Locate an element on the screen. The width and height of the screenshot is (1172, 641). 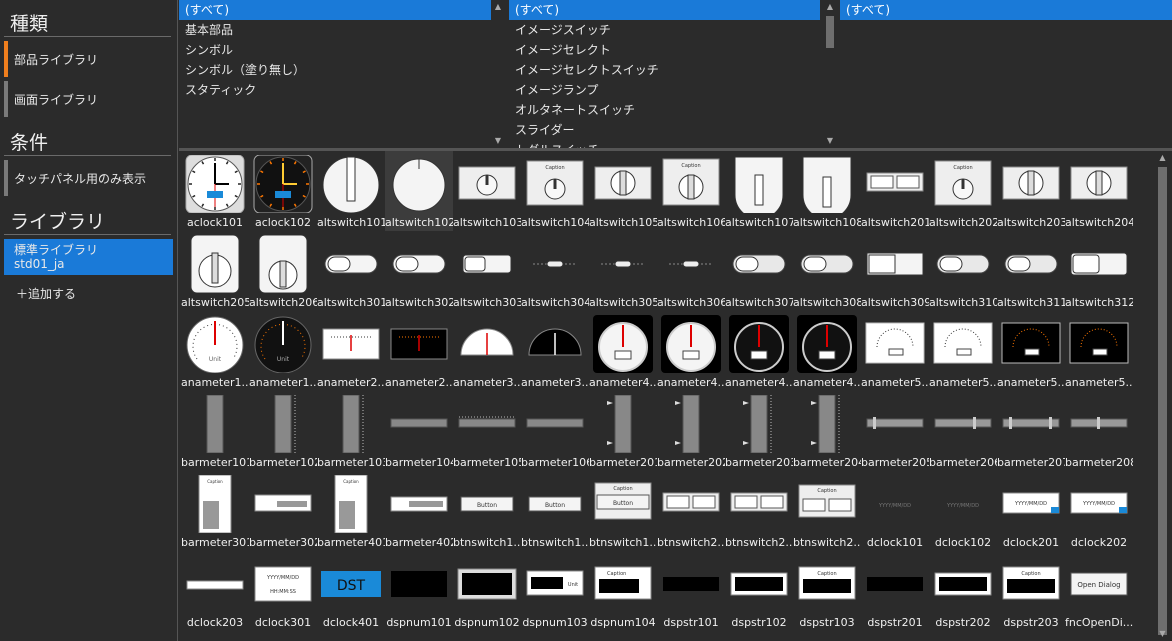
part-barmeter103: barmeter103 is located at coordinates (351, 431).